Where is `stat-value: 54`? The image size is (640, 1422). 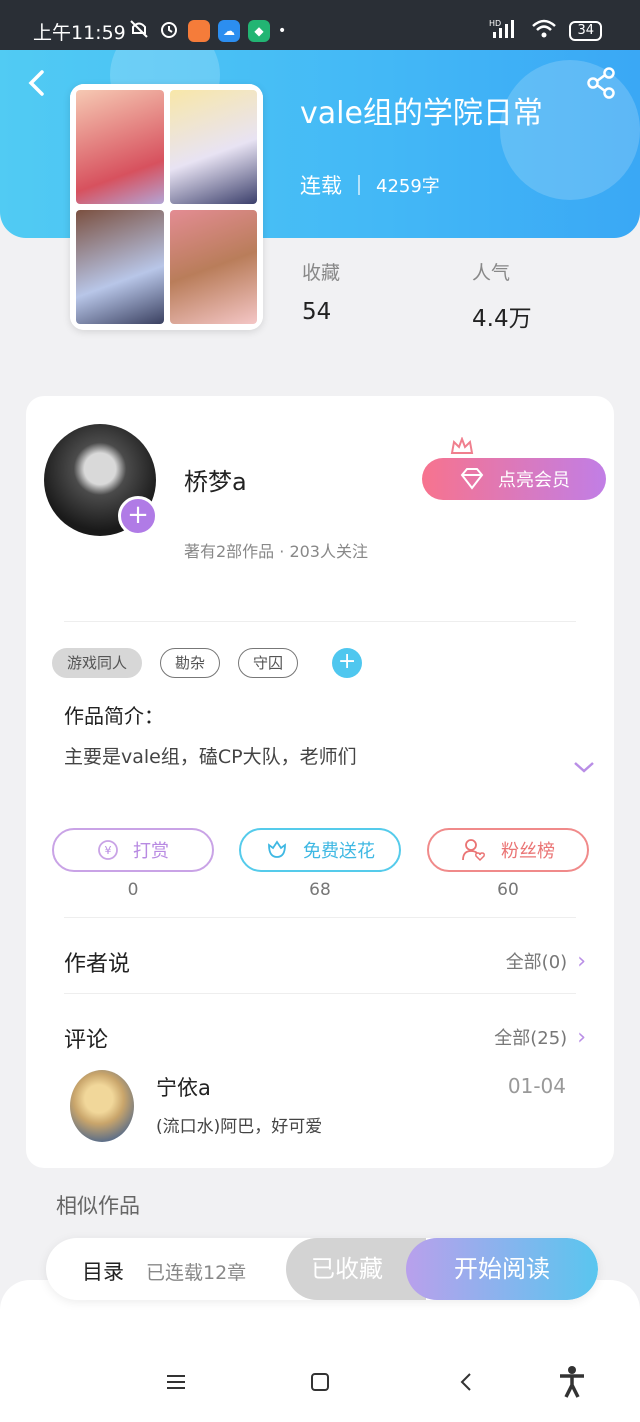
stat-value: 54 is located at coordinates (317, 312).